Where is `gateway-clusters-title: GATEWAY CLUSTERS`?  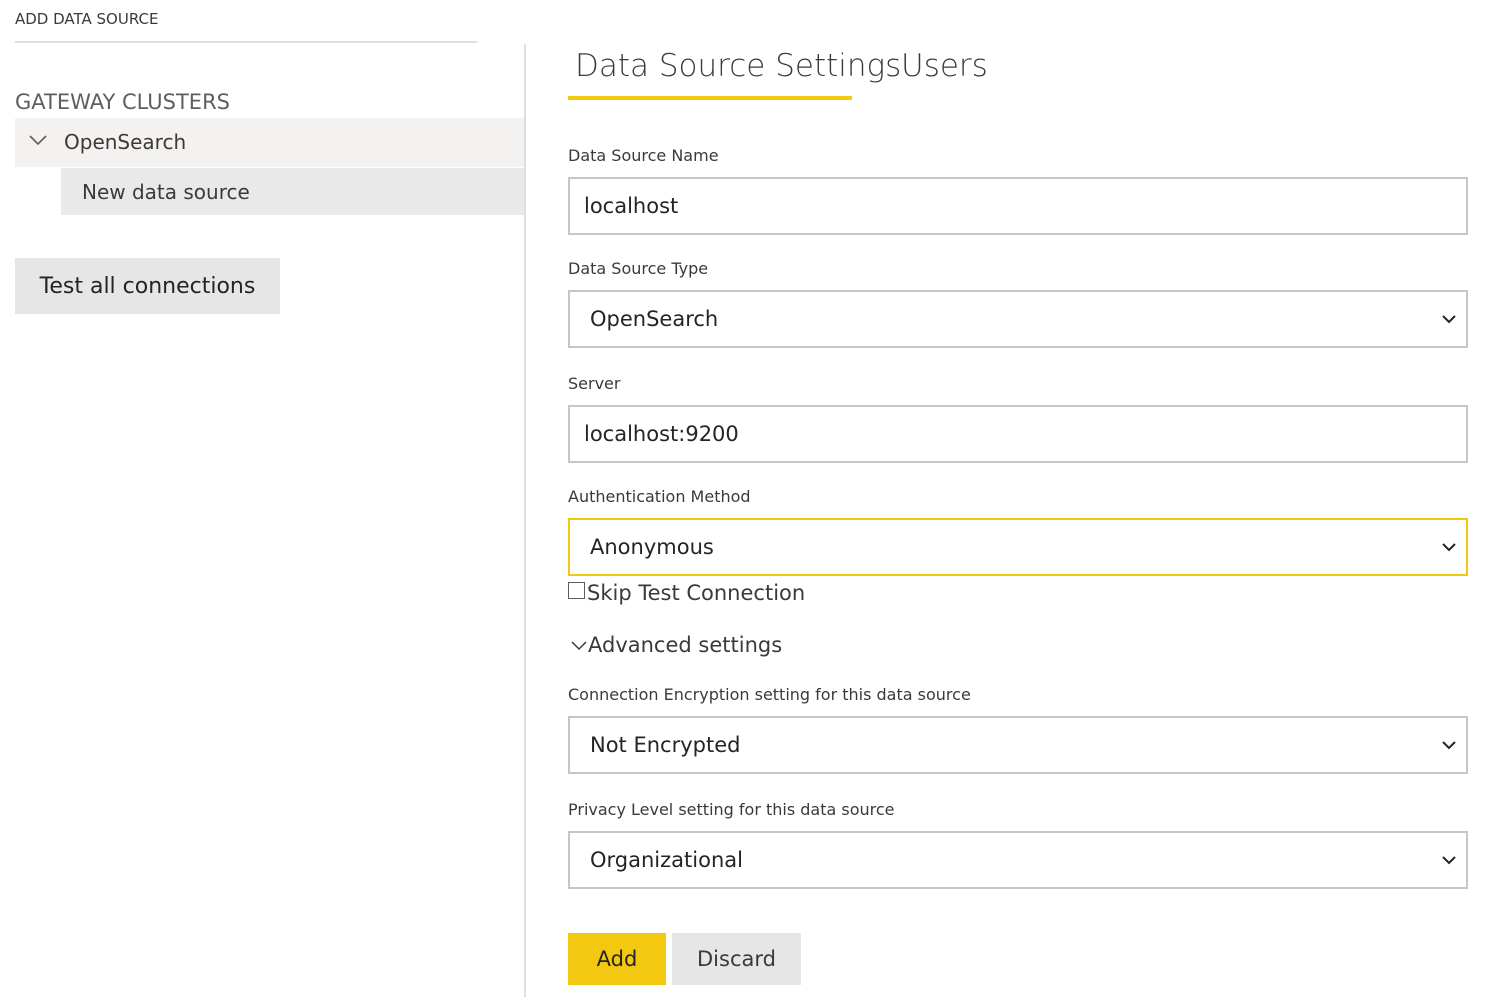
gateway-clusters-title: GATEWAY CLUSTERS is located at coordinates (122, 102).